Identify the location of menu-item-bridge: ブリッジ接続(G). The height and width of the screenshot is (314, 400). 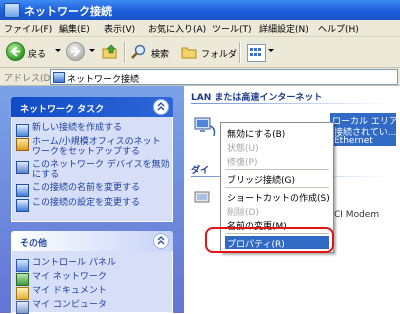
(277, 179).